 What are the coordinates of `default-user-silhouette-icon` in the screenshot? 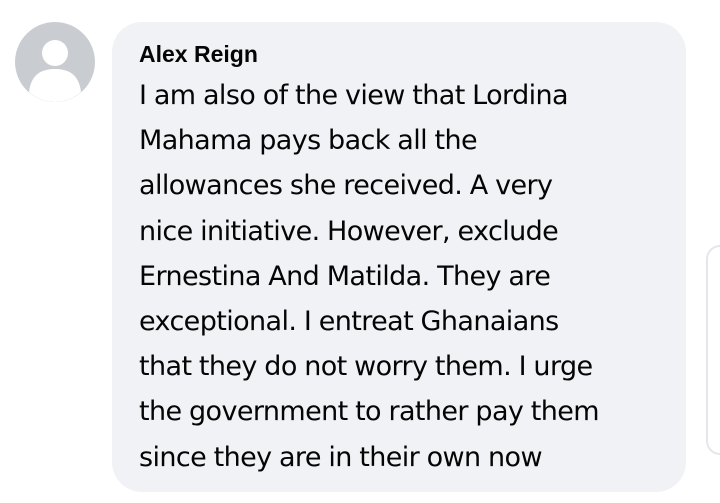 It's located at (55, 71).